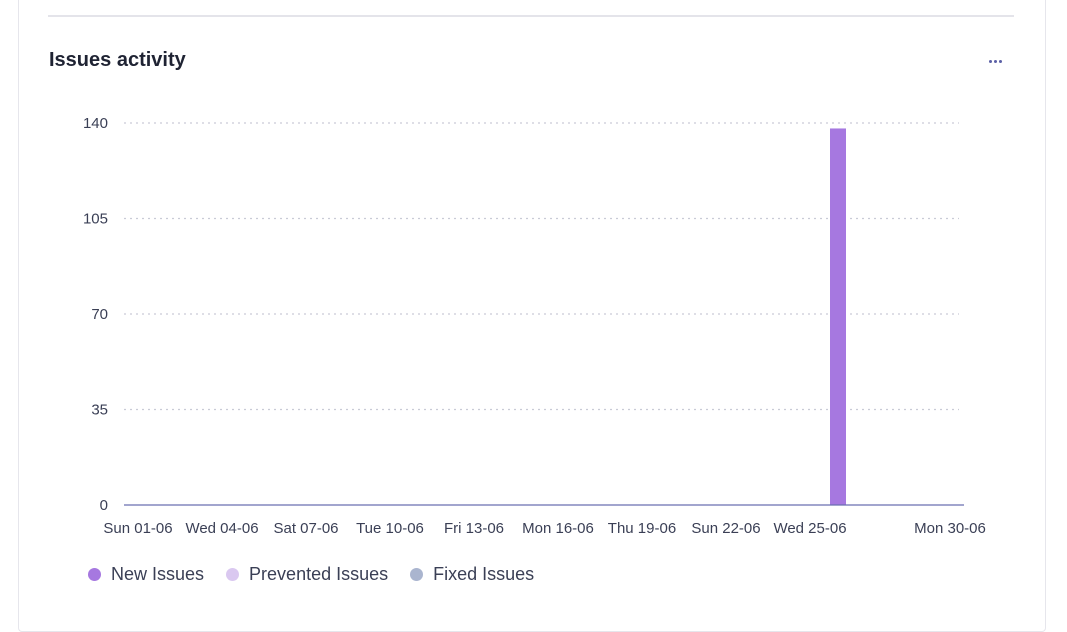  Describe the element at coordinates (642, 528) in the screenshot. I see `x-tick-label: Thu 19-06` at that location.